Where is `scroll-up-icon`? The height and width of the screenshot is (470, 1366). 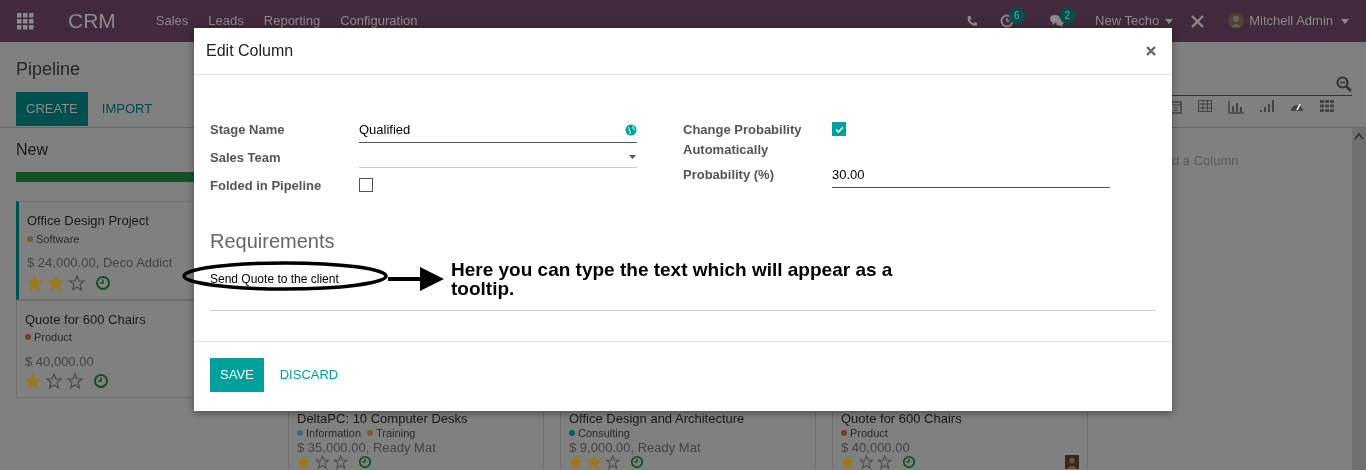
scroll-up-icon is located at coordinates (1359, 136).